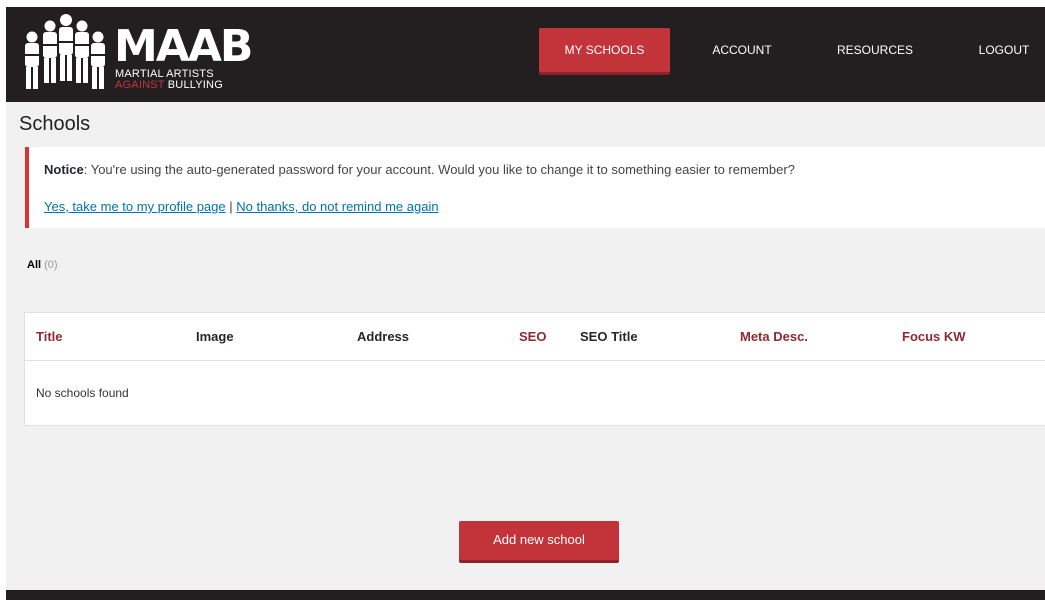 This screenshot has width=1045, height=600. What do you see at coordinates (51, 265) in the screenshot?
I see `filter-all-count: (0)` at bounding box center [51, 265].